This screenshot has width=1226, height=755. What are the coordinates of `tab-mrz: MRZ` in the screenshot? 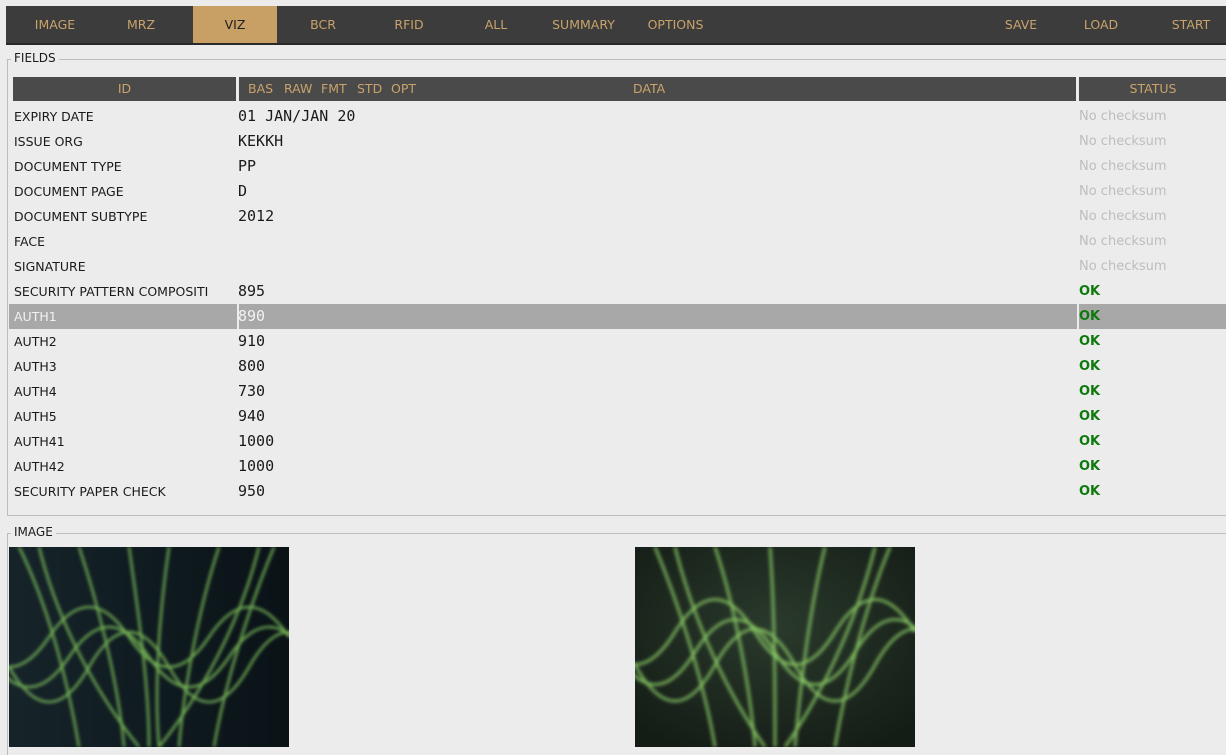 It's located at (141, 24).